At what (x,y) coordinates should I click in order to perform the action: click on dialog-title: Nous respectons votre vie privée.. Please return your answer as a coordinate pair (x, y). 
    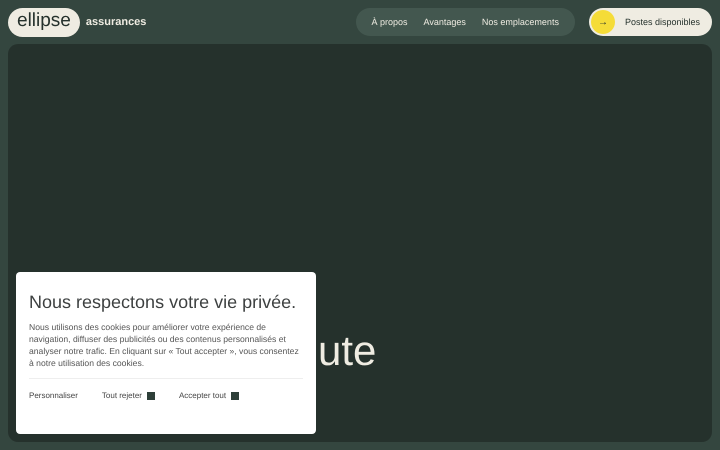
    Looking at the image, I should click on (163, 302).